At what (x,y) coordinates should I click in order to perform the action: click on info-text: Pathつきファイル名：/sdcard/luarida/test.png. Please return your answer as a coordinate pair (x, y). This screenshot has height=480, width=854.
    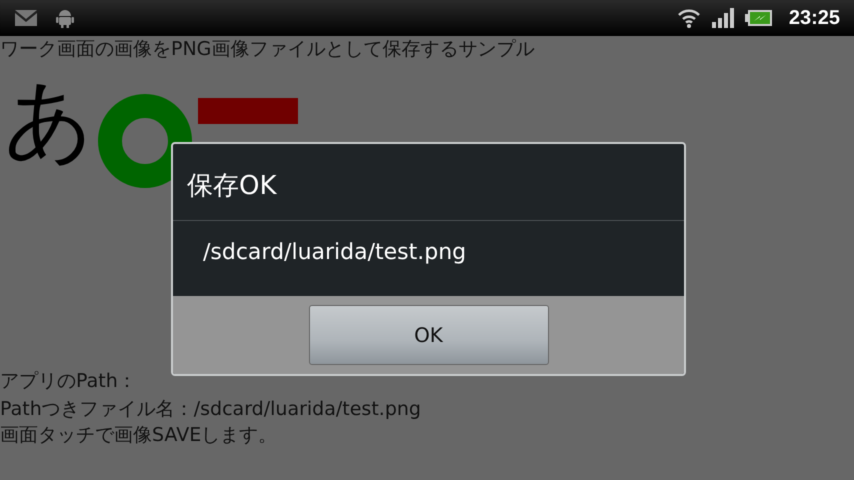
    Looking at the image, I should click on (211, 409).